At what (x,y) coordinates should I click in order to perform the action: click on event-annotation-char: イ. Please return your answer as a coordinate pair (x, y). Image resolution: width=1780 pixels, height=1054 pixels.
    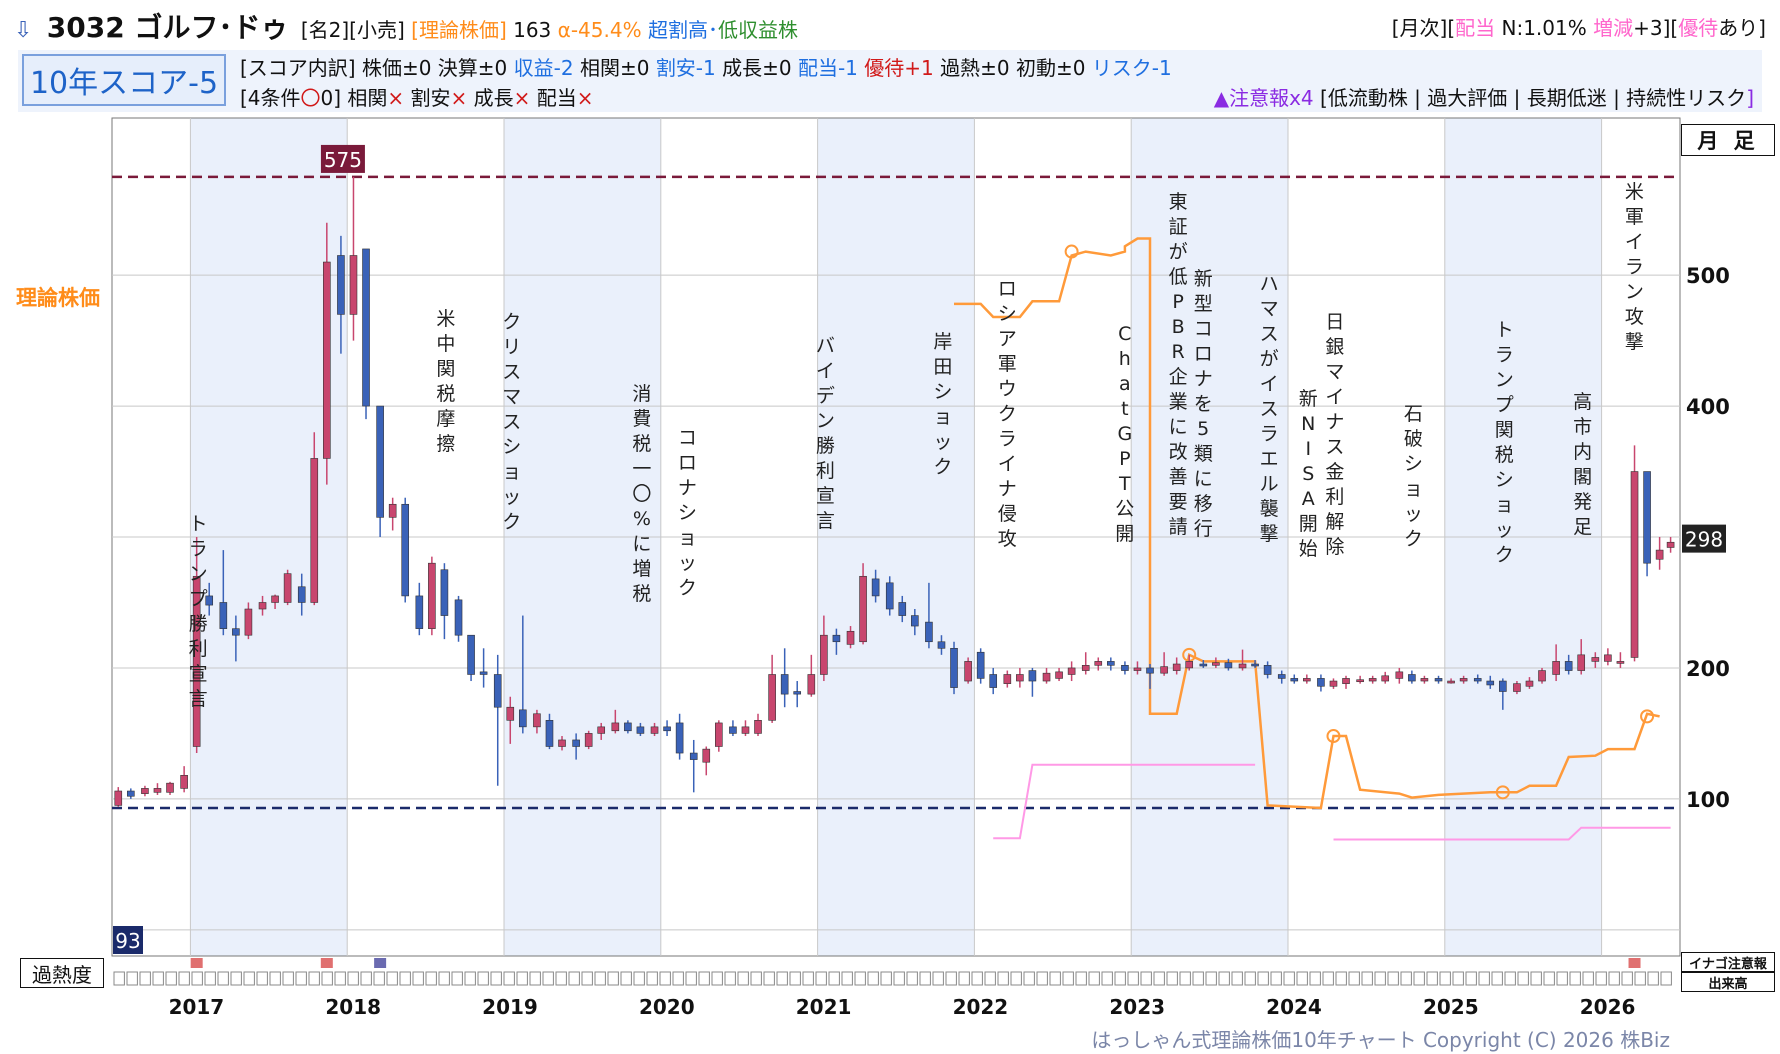
    Looking at the image, I should click on (1334, 397).